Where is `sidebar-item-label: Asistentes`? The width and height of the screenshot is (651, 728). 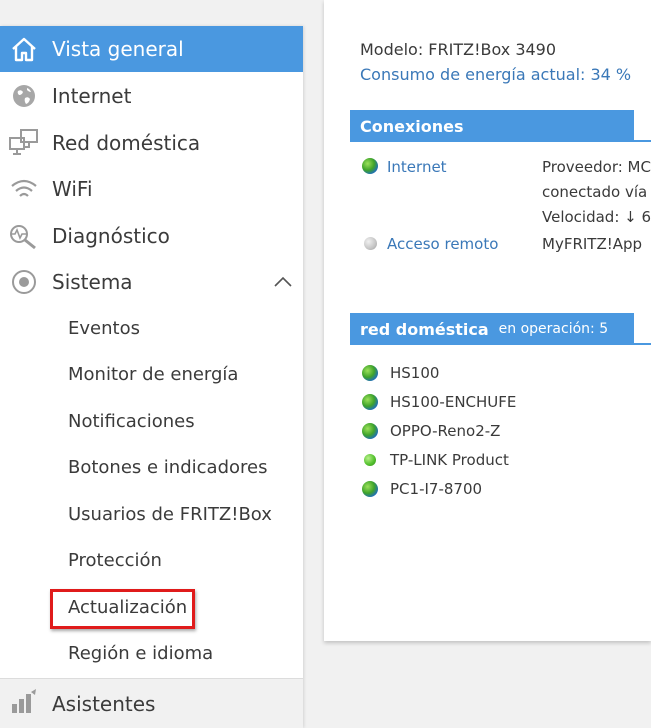 sidebar-item-label: Asistentes is located at coordinates (104, 703).